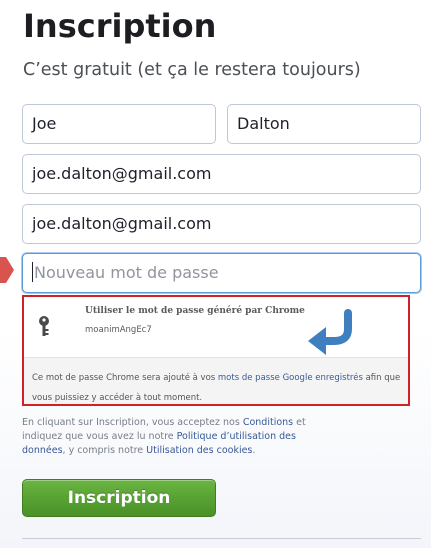  I want to click on first-name-field: Joe, so click(119, 124).